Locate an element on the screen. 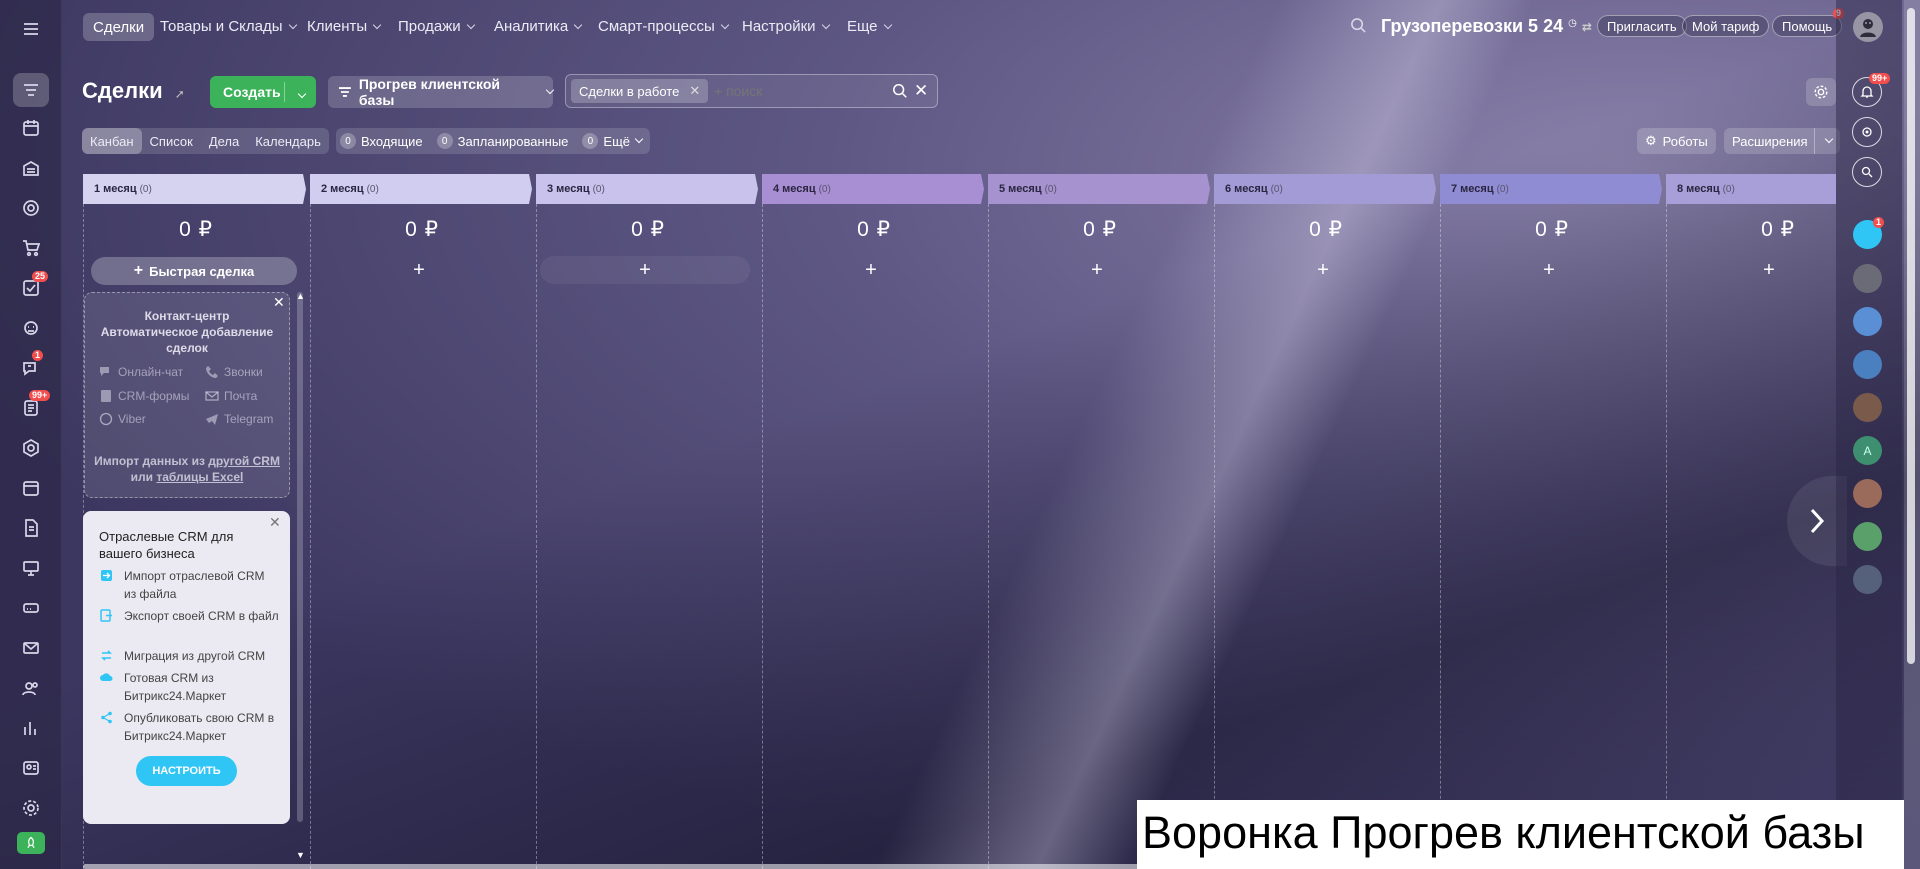 The image size is (1920, 869). pin-icon: ➚ is located at coordinates (180, 94).